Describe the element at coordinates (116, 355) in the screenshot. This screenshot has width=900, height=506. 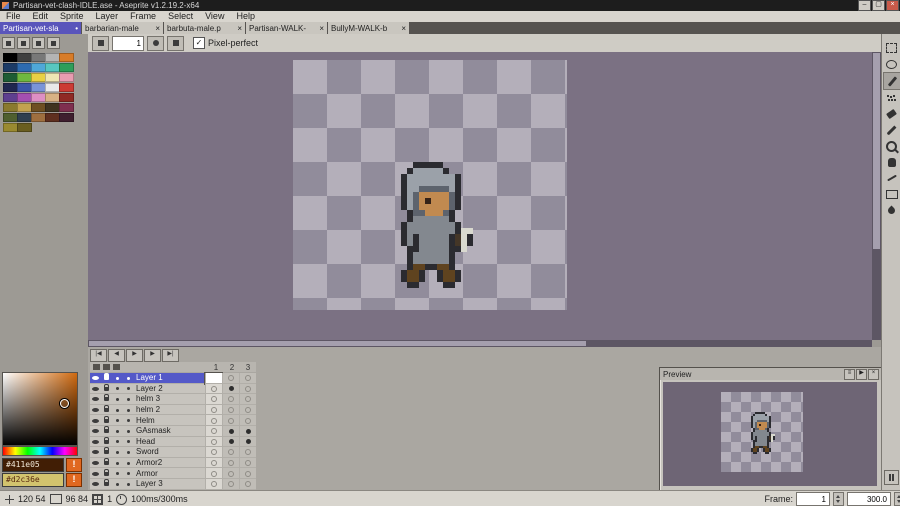
I see `playback-button-2: ◀` at that location.